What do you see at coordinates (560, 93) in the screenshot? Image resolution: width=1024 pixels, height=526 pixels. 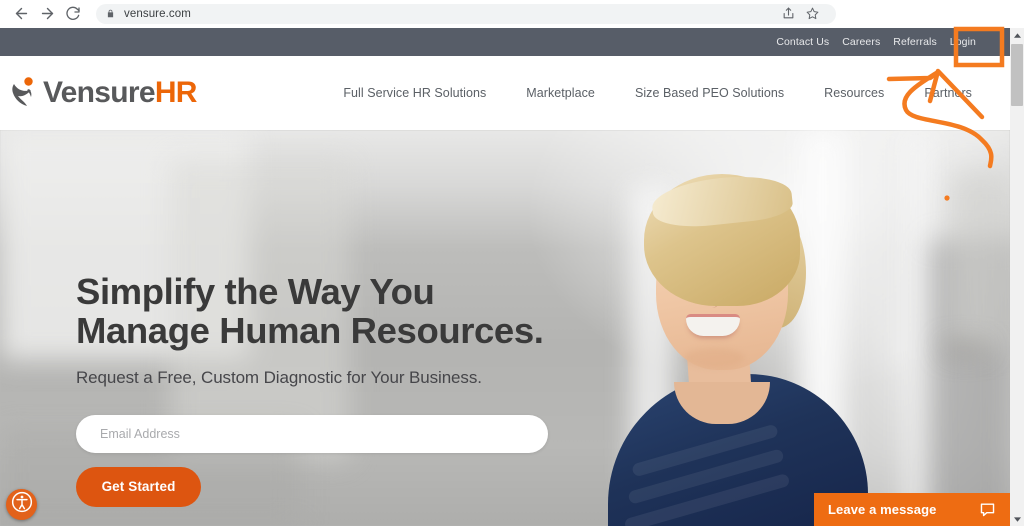 I see `nav-item-marketplace: Marketplace` at bounding box center [560, 93].